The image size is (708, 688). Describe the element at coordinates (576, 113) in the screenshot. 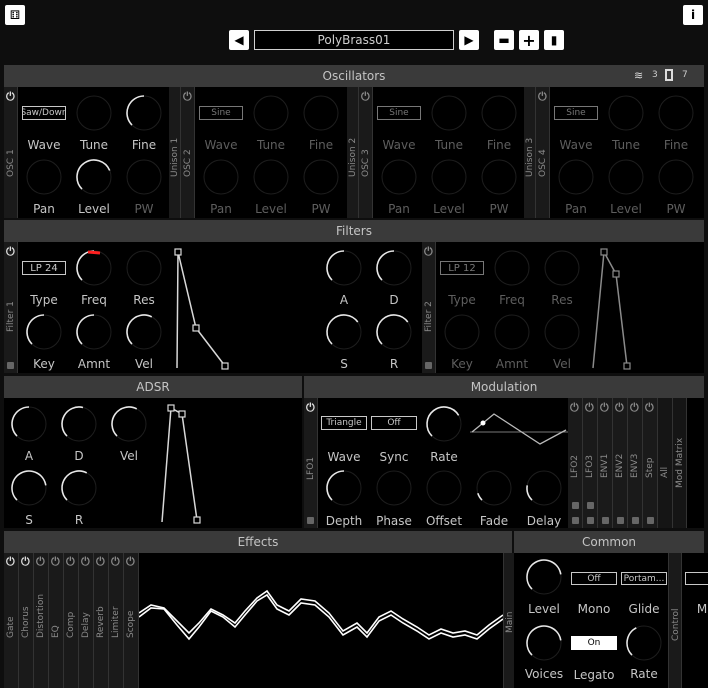

I see `osc-wave-select-4: Sine` at that location.